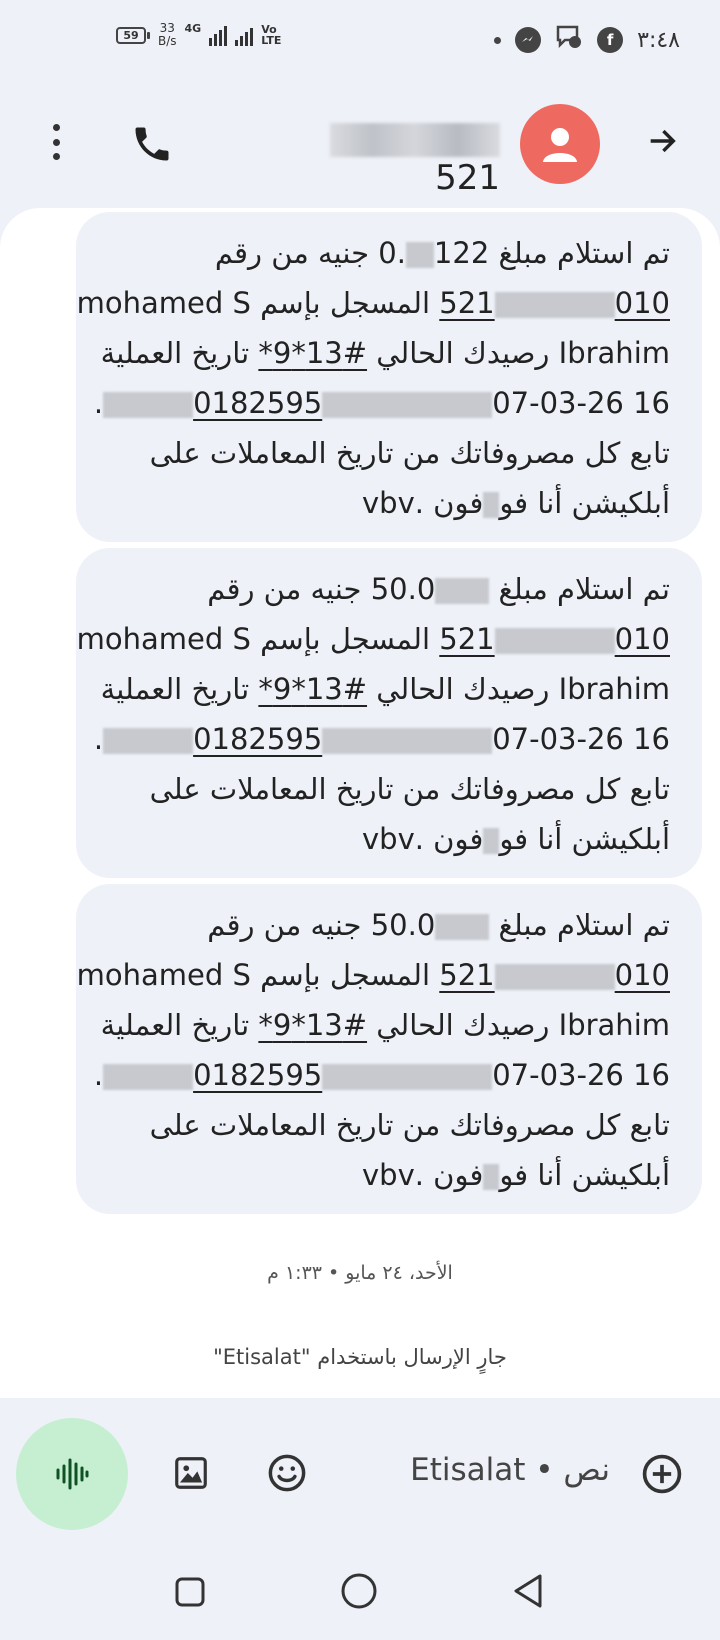 The width and height of the screenshot is (720, 1640). What do you see at coordinates (167, 41) in the screenshot?
I see `network-speed-unit: B/s` at bounding box center [167, 41].